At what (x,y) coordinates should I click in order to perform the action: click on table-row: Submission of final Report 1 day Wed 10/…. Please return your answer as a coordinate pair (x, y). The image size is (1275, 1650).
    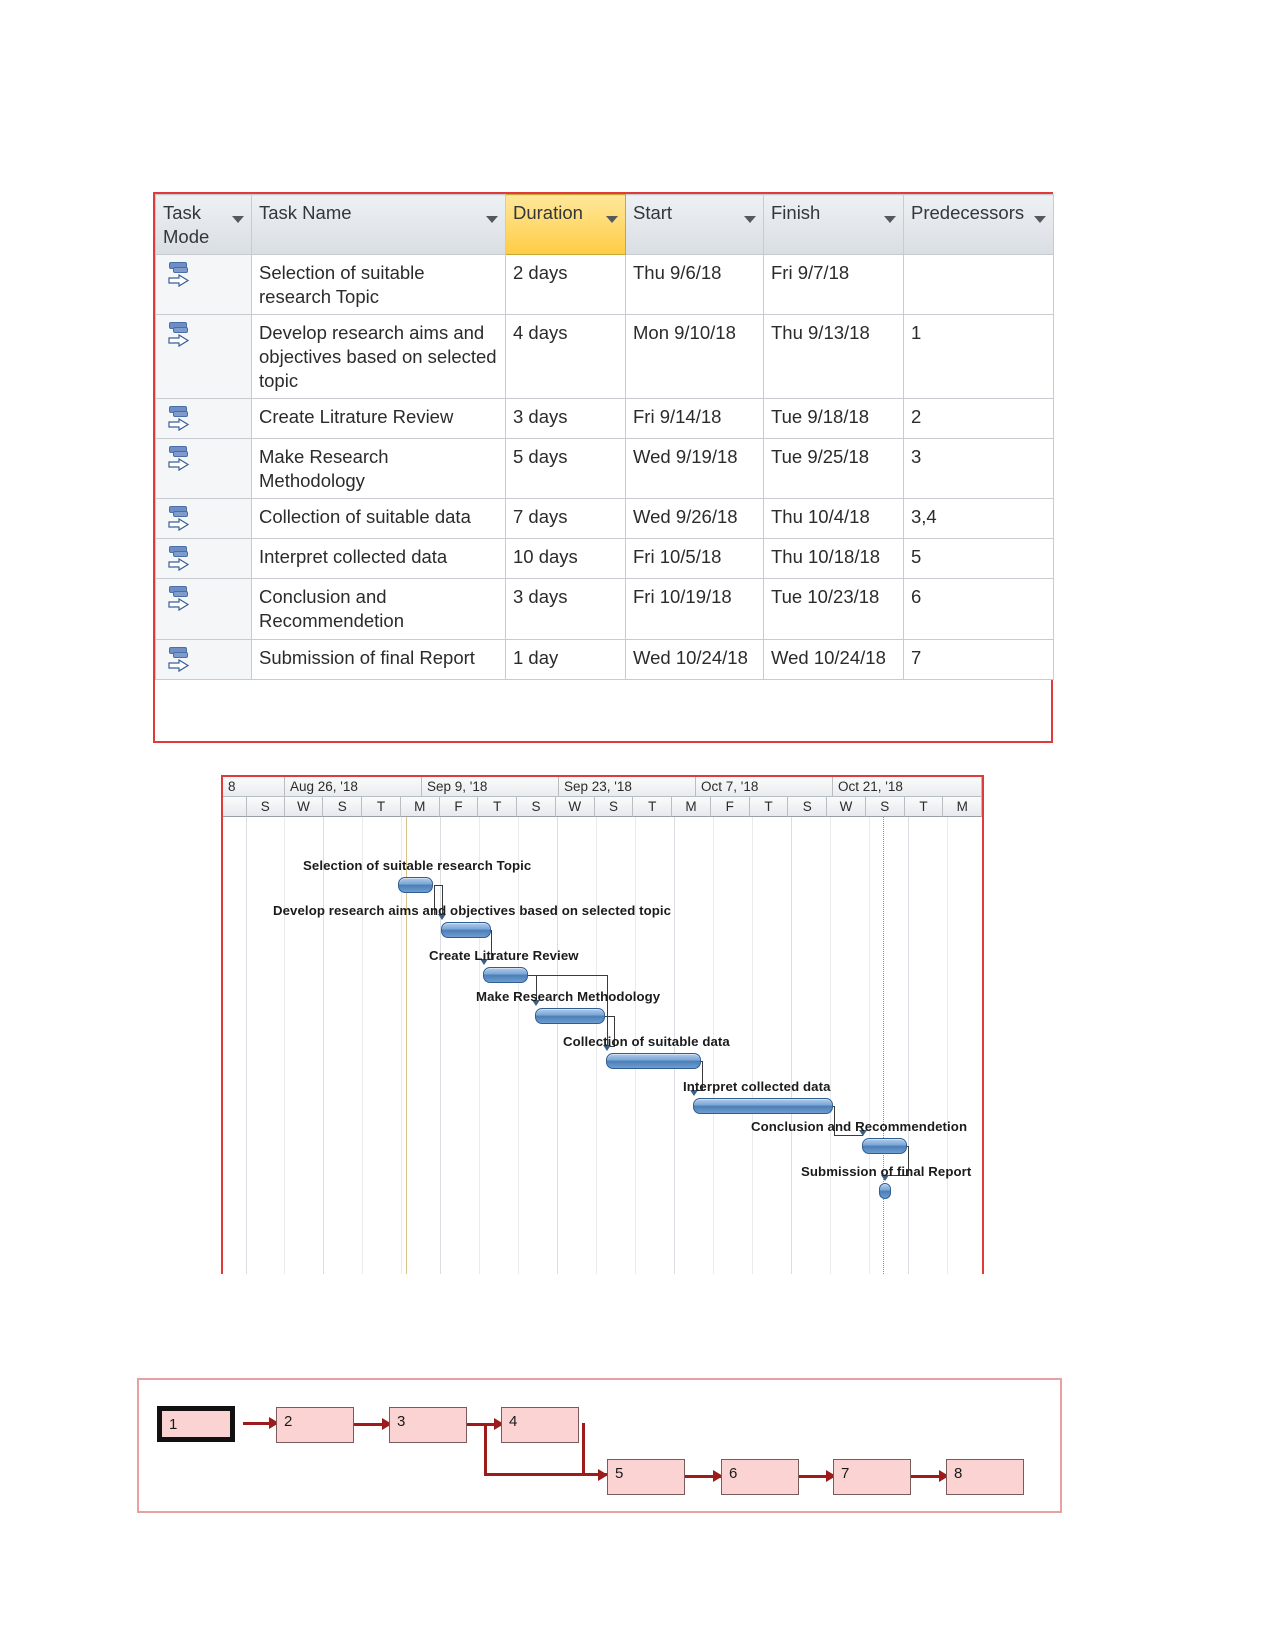
    Looking at the image, I should click on (604, 659).